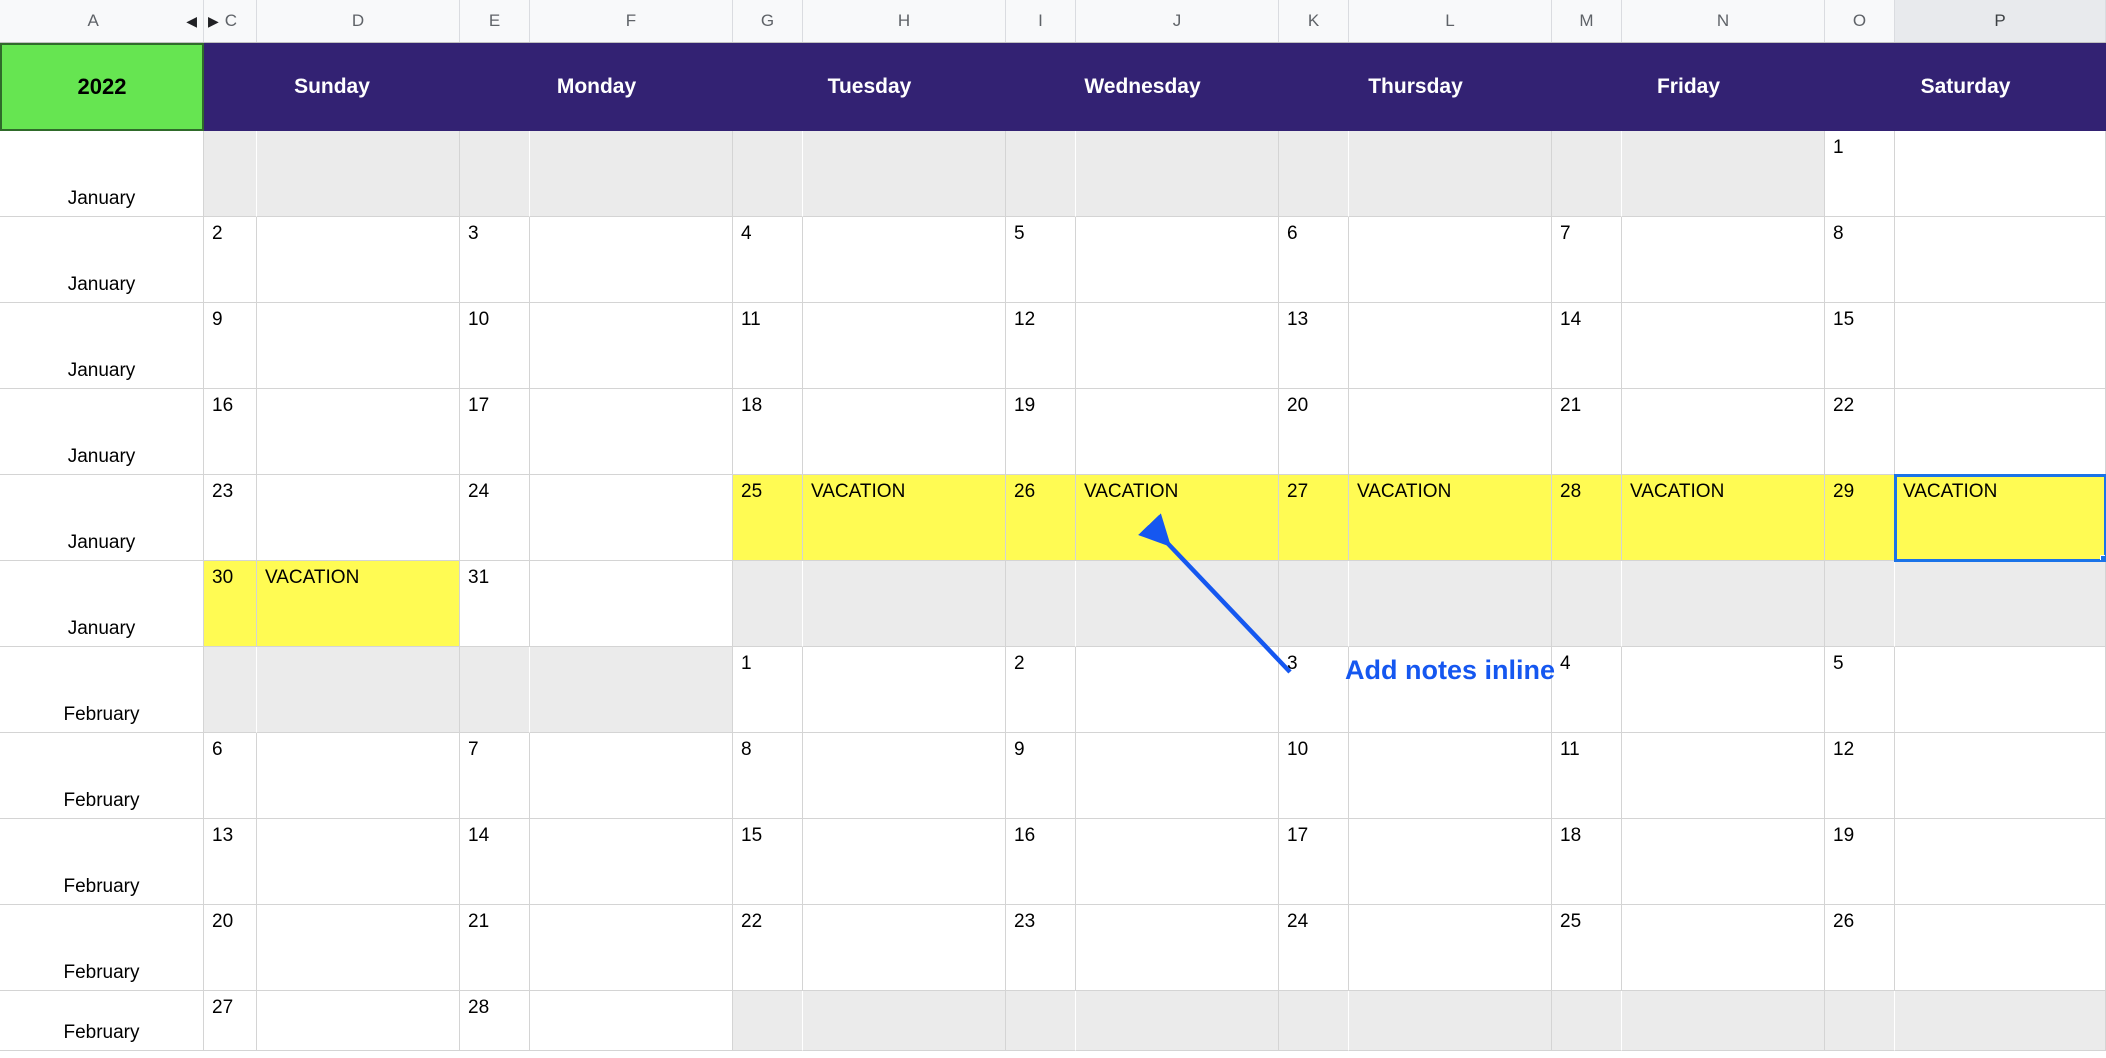  What do you see at coordinates (495, 948) in the screenshot?
I see `day-number-cell: 21` at bounding box center [495, 948].